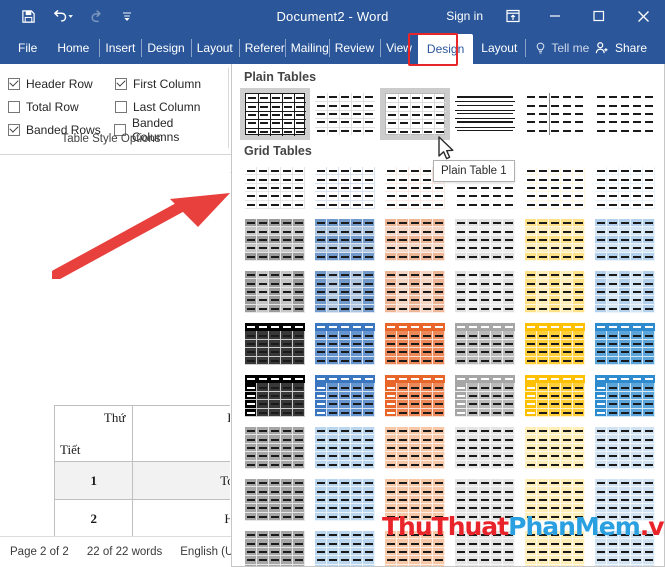  Describe the element at coordinates (214, 48) in the screenshot. I see `tab-layout: Layout` at that location.